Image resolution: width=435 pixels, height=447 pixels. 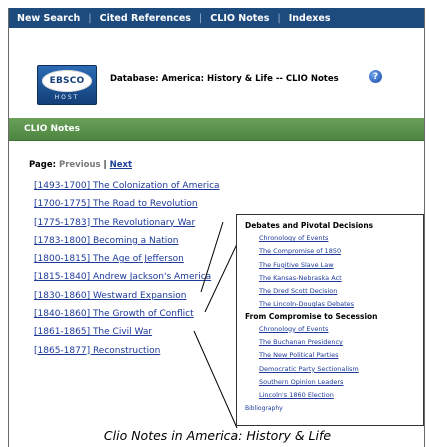 I want to click on popup-bibliography-link: Bibliography, so click(x=334, y=408).